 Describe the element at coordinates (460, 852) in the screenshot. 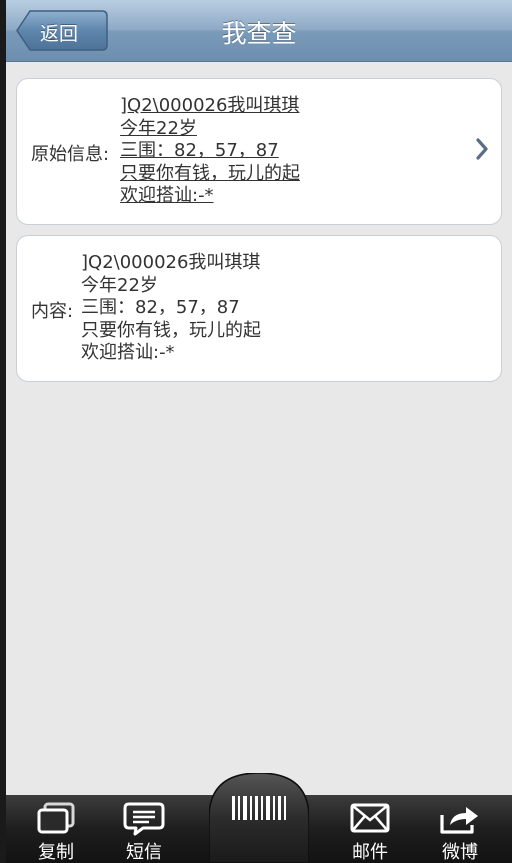

I see `weibo-label: 微博` at that location.